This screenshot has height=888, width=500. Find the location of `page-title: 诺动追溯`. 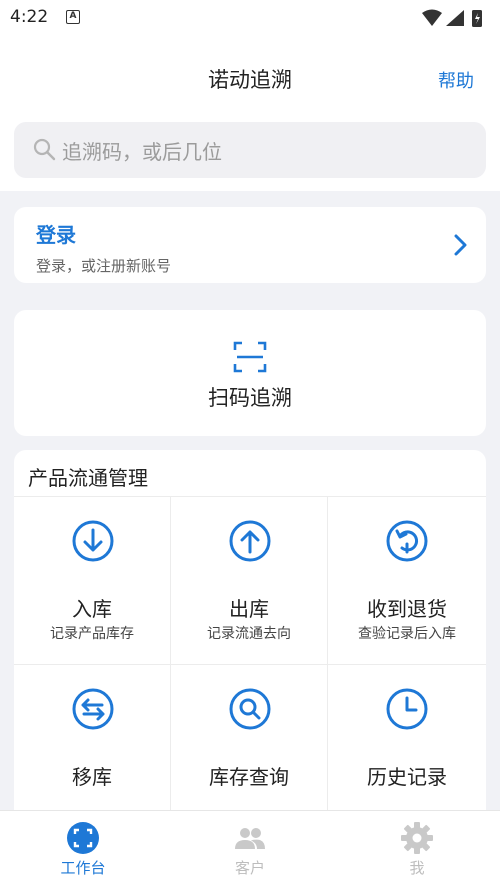

page-title: 诺动追溯 is located at coordinates (250, 80).